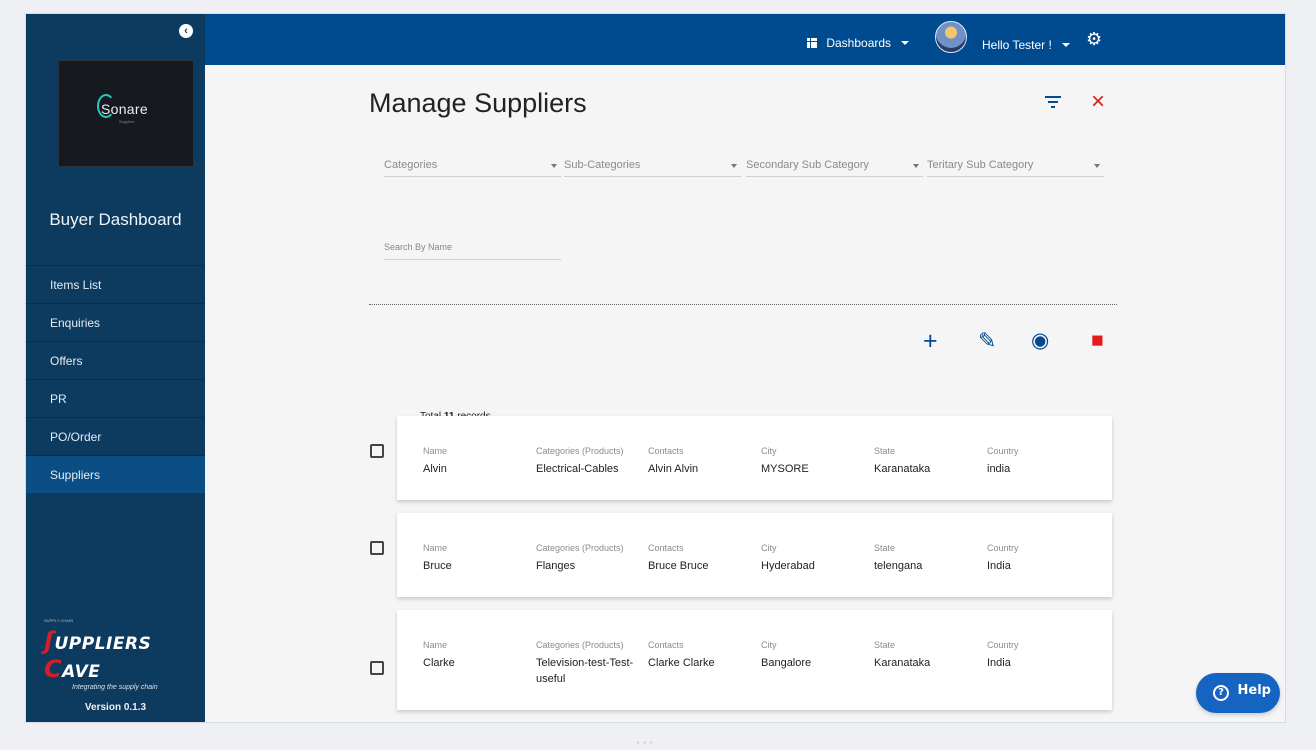  What do you see at coordinates (1254, 690) in the screenshot?
I see `help-label: Help` at bounding box center [1254, 690].